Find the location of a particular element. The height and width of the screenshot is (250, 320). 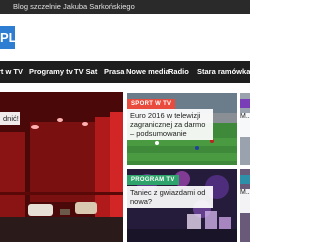

category-badge-program: PROGRAM TV is located at coordinates (153, 180).